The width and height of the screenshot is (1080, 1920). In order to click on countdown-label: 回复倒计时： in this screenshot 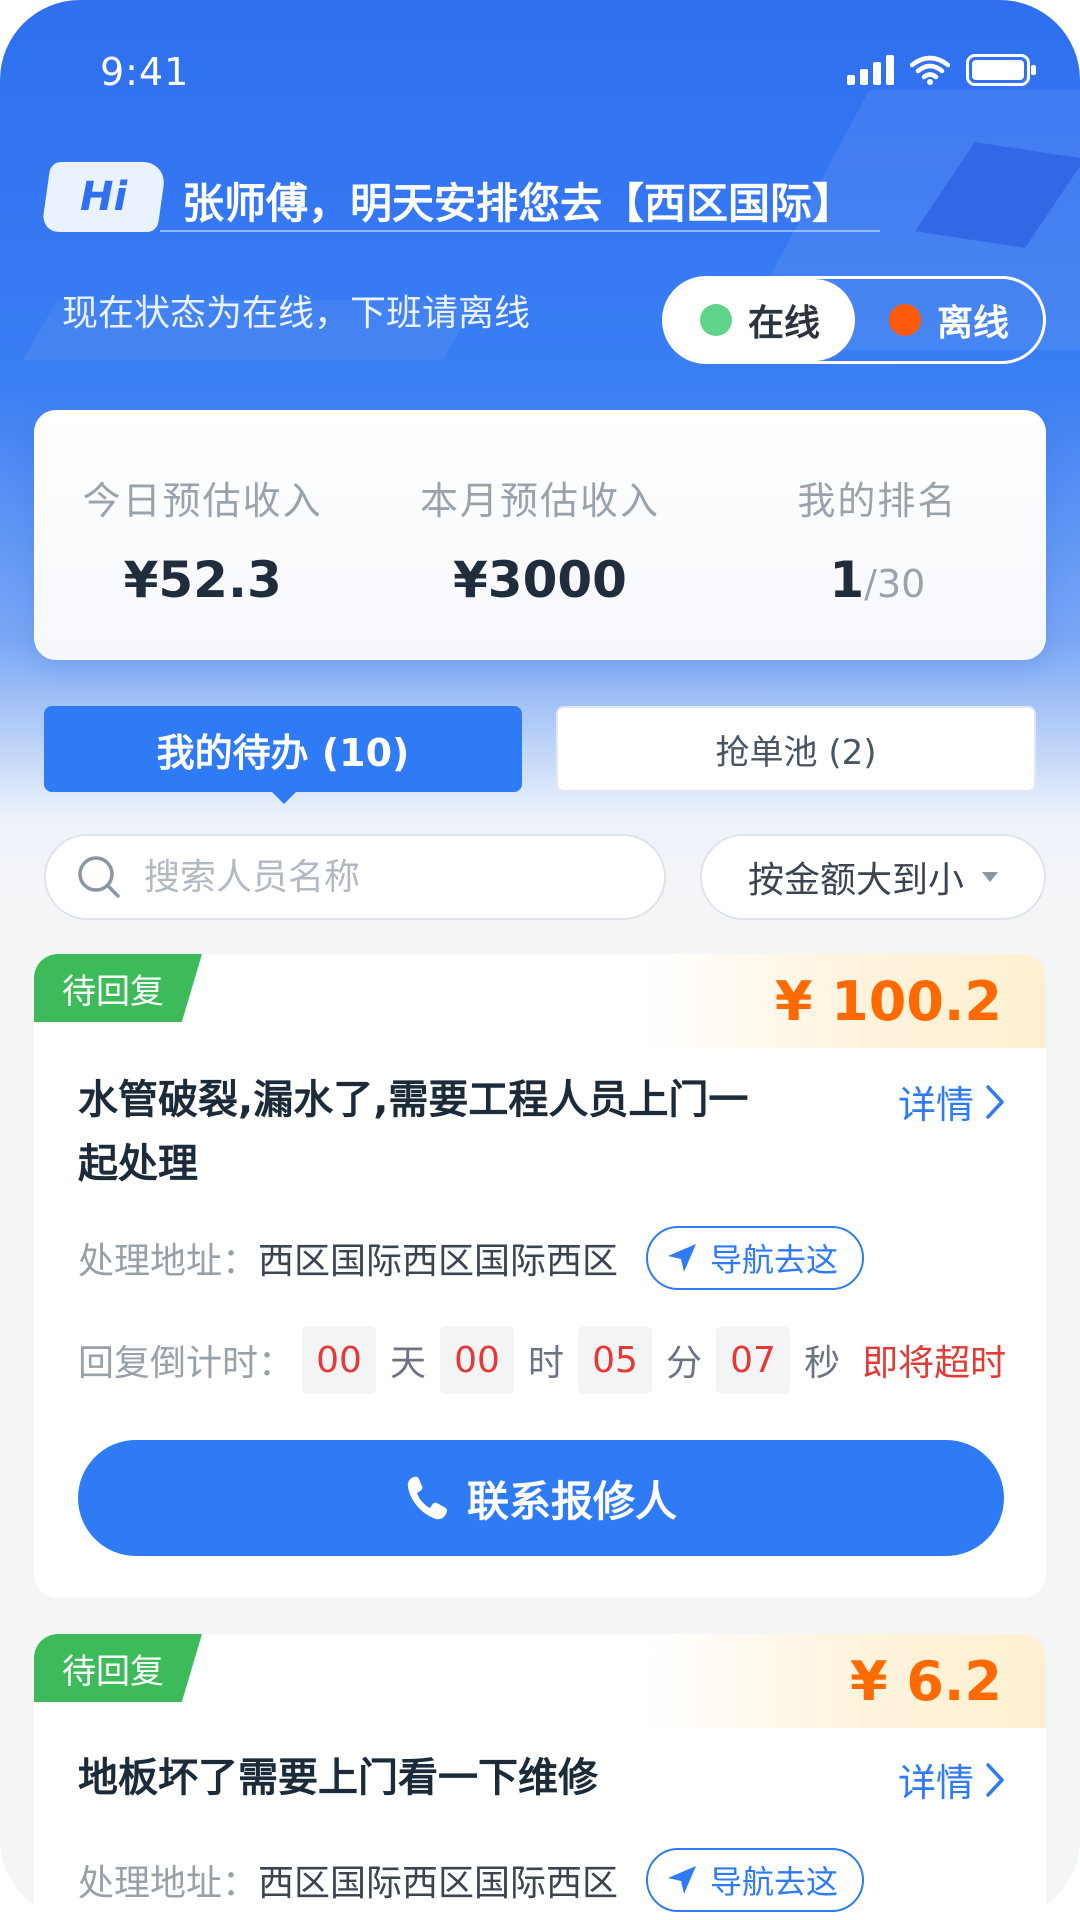, I will do `click(186, 1363)`.